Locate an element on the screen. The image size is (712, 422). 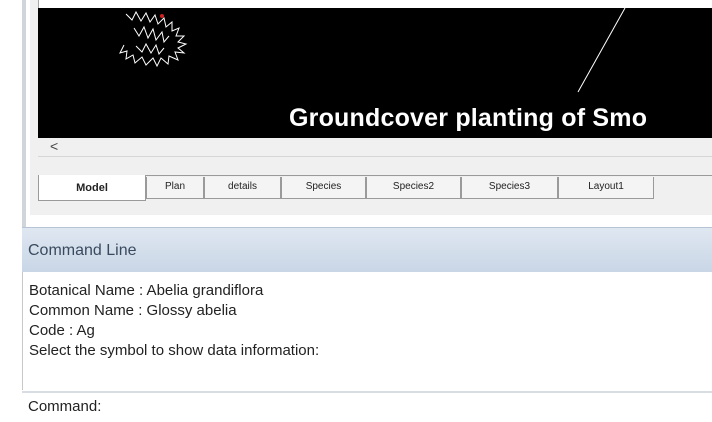
tab-details: details is located at coordinates (242, 188).